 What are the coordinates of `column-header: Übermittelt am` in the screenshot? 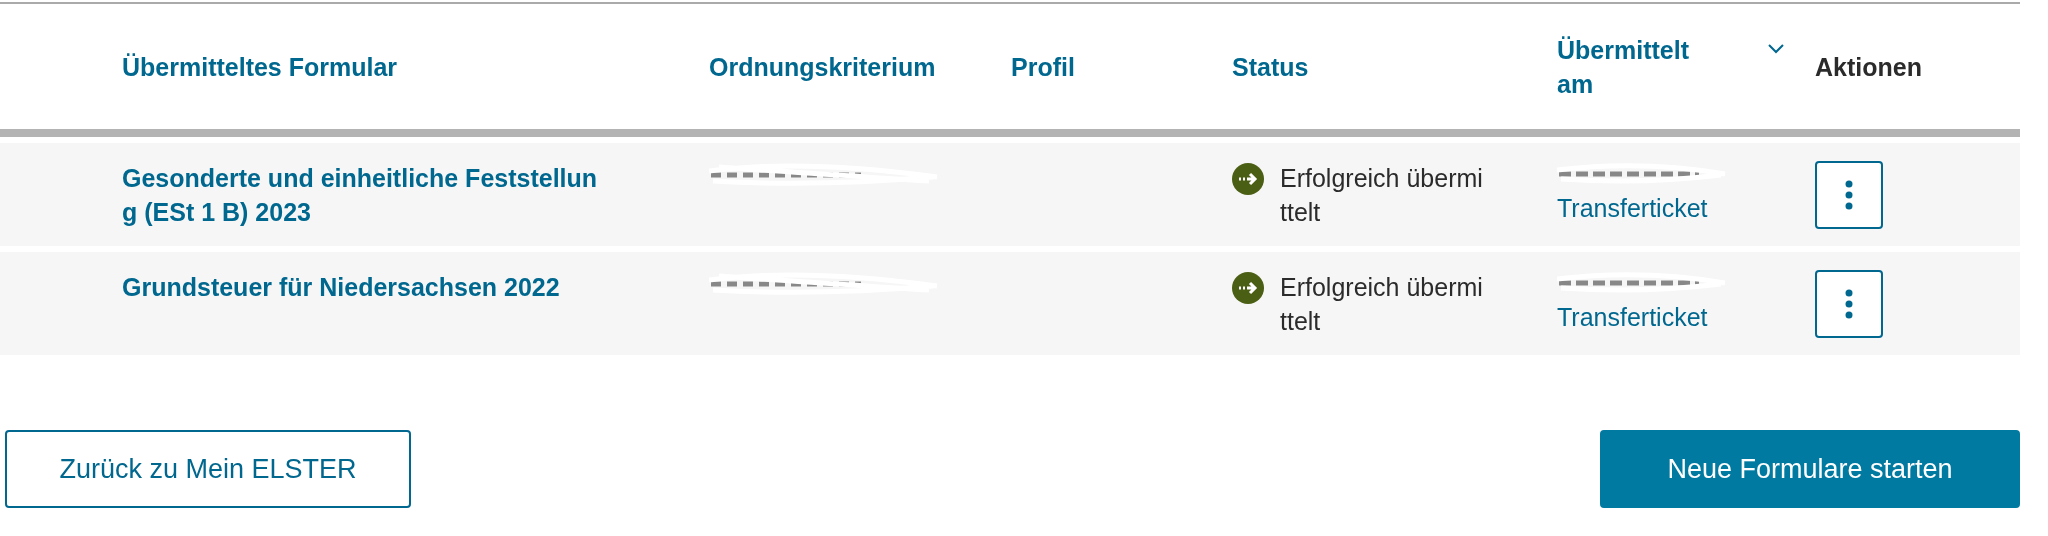 It's located at (1637, 66).